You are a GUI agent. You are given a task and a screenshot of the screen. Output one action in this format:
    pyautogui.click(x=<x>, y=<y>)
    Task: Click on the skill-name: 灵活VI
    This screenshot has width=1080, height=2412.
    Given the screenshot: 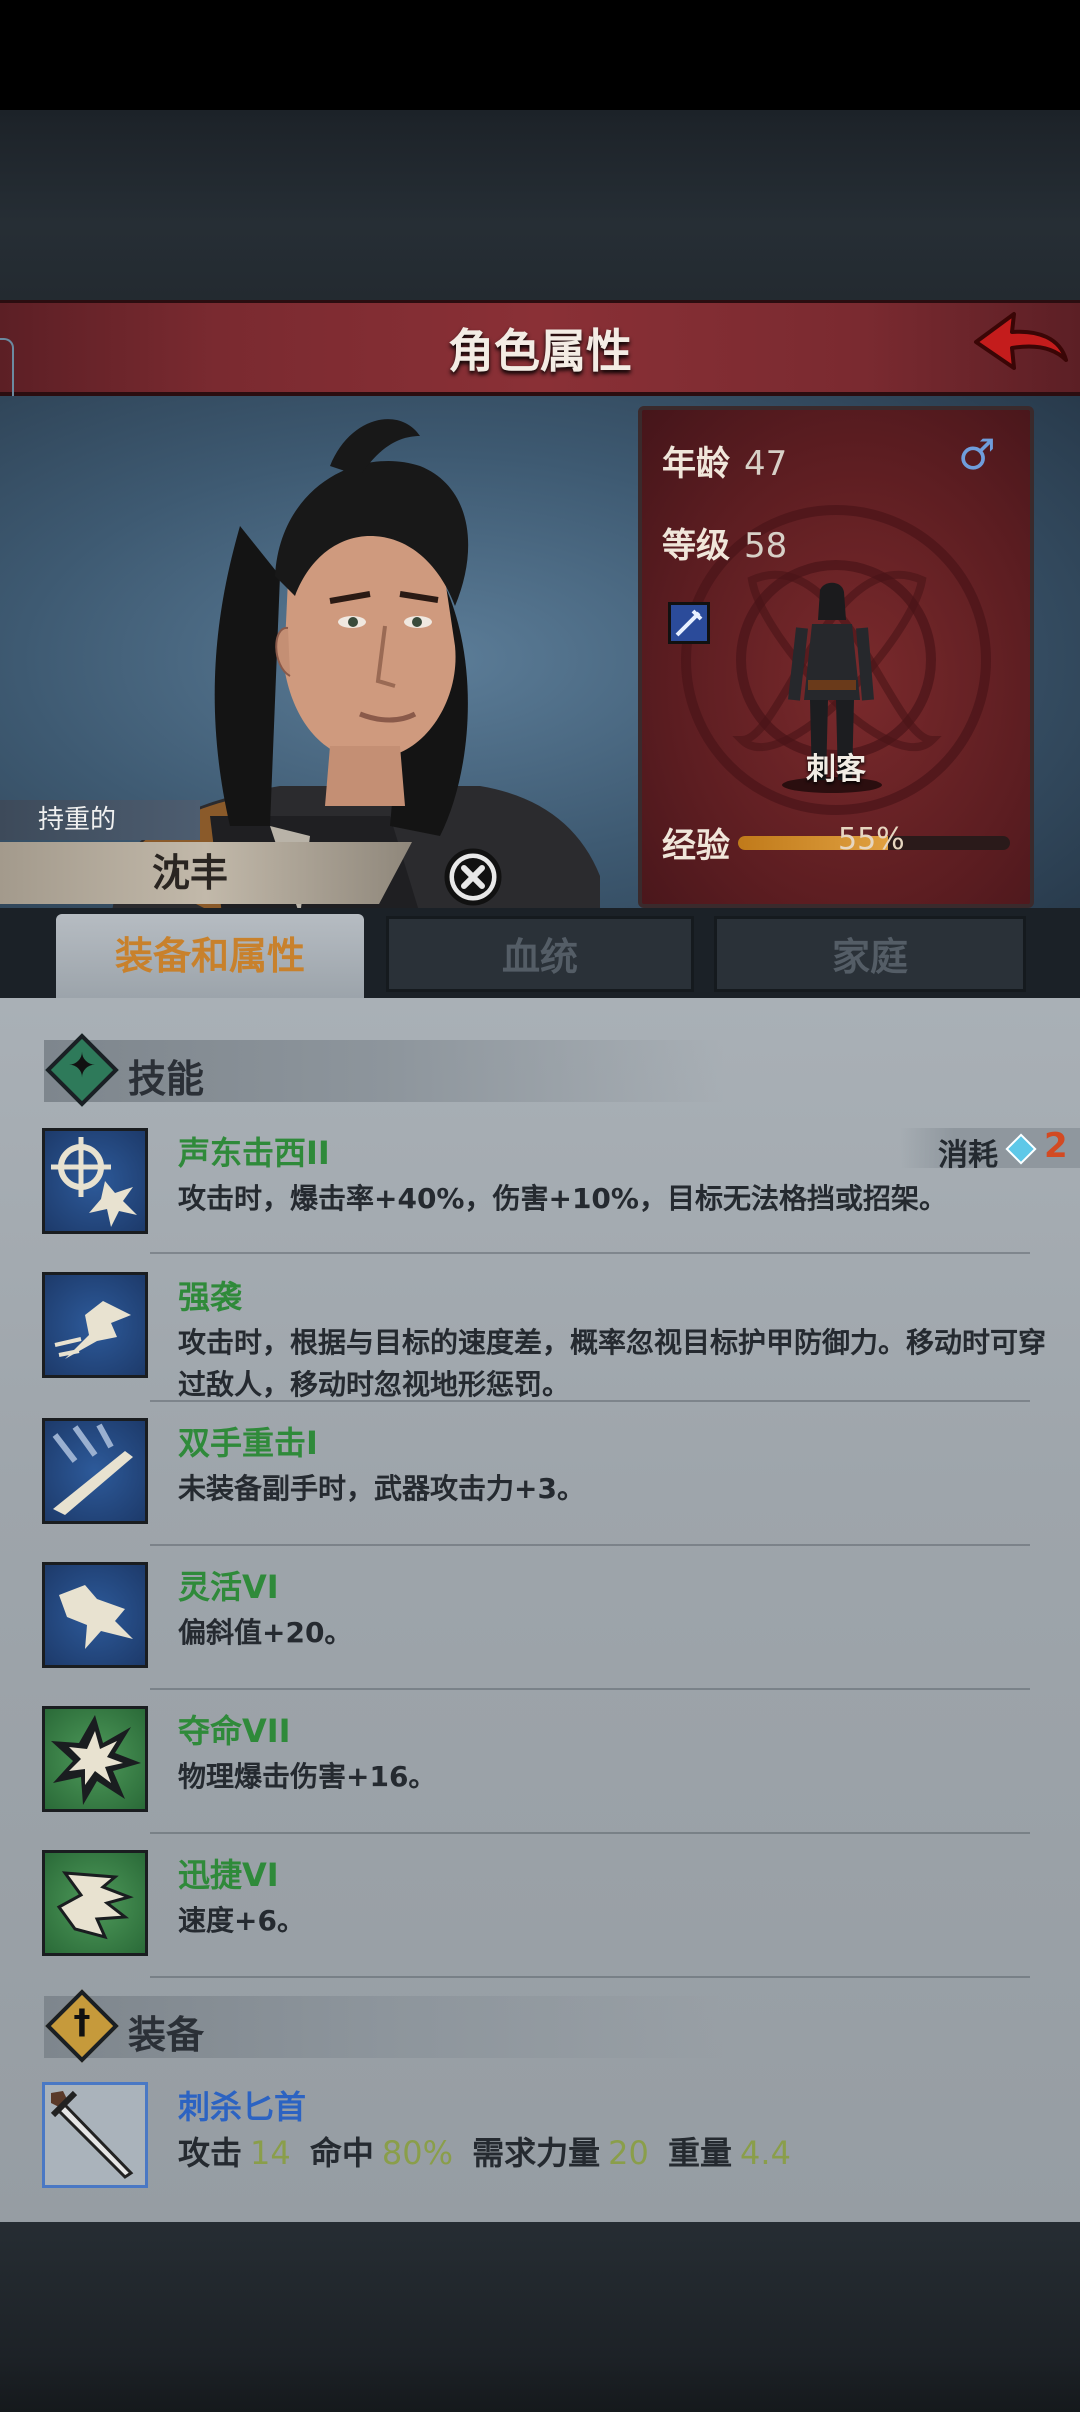 What is the action you would take?
    pyautogui.click(x=228, y=1587)
    